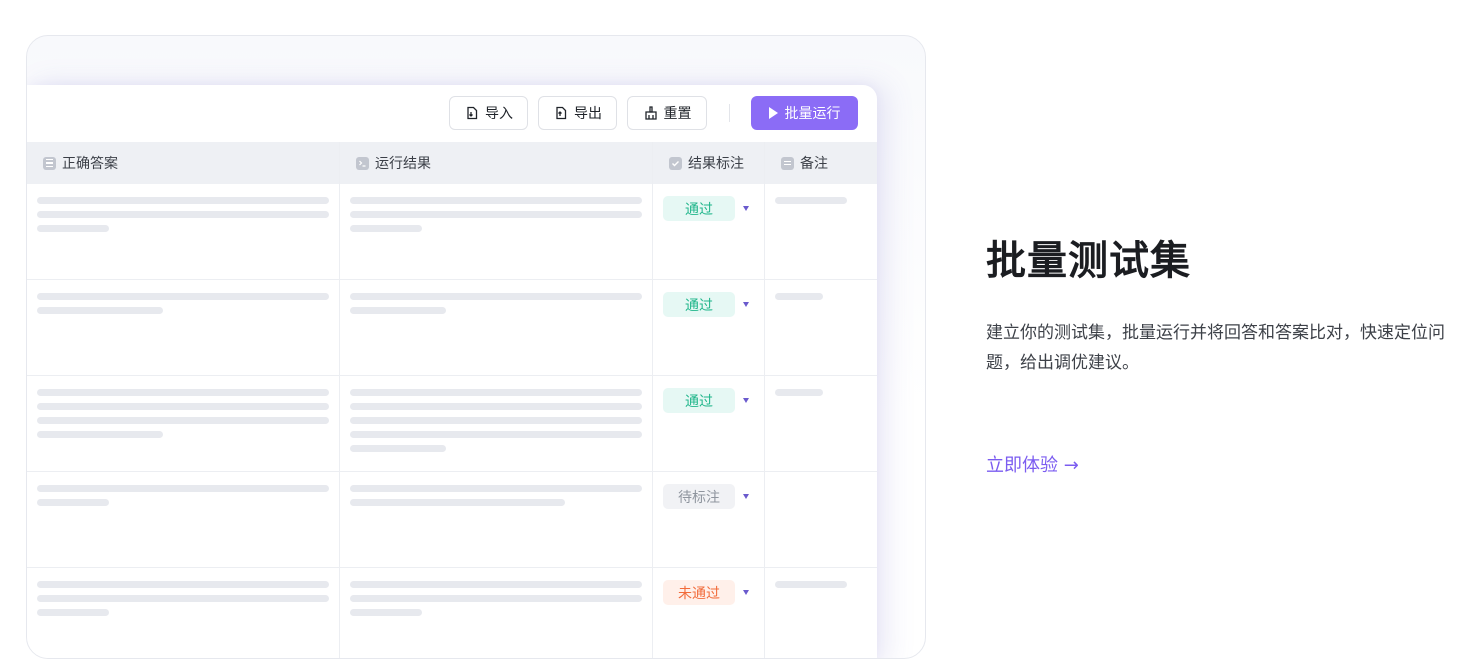  I want to click on column-label: 正确答案, so click(90, 164).